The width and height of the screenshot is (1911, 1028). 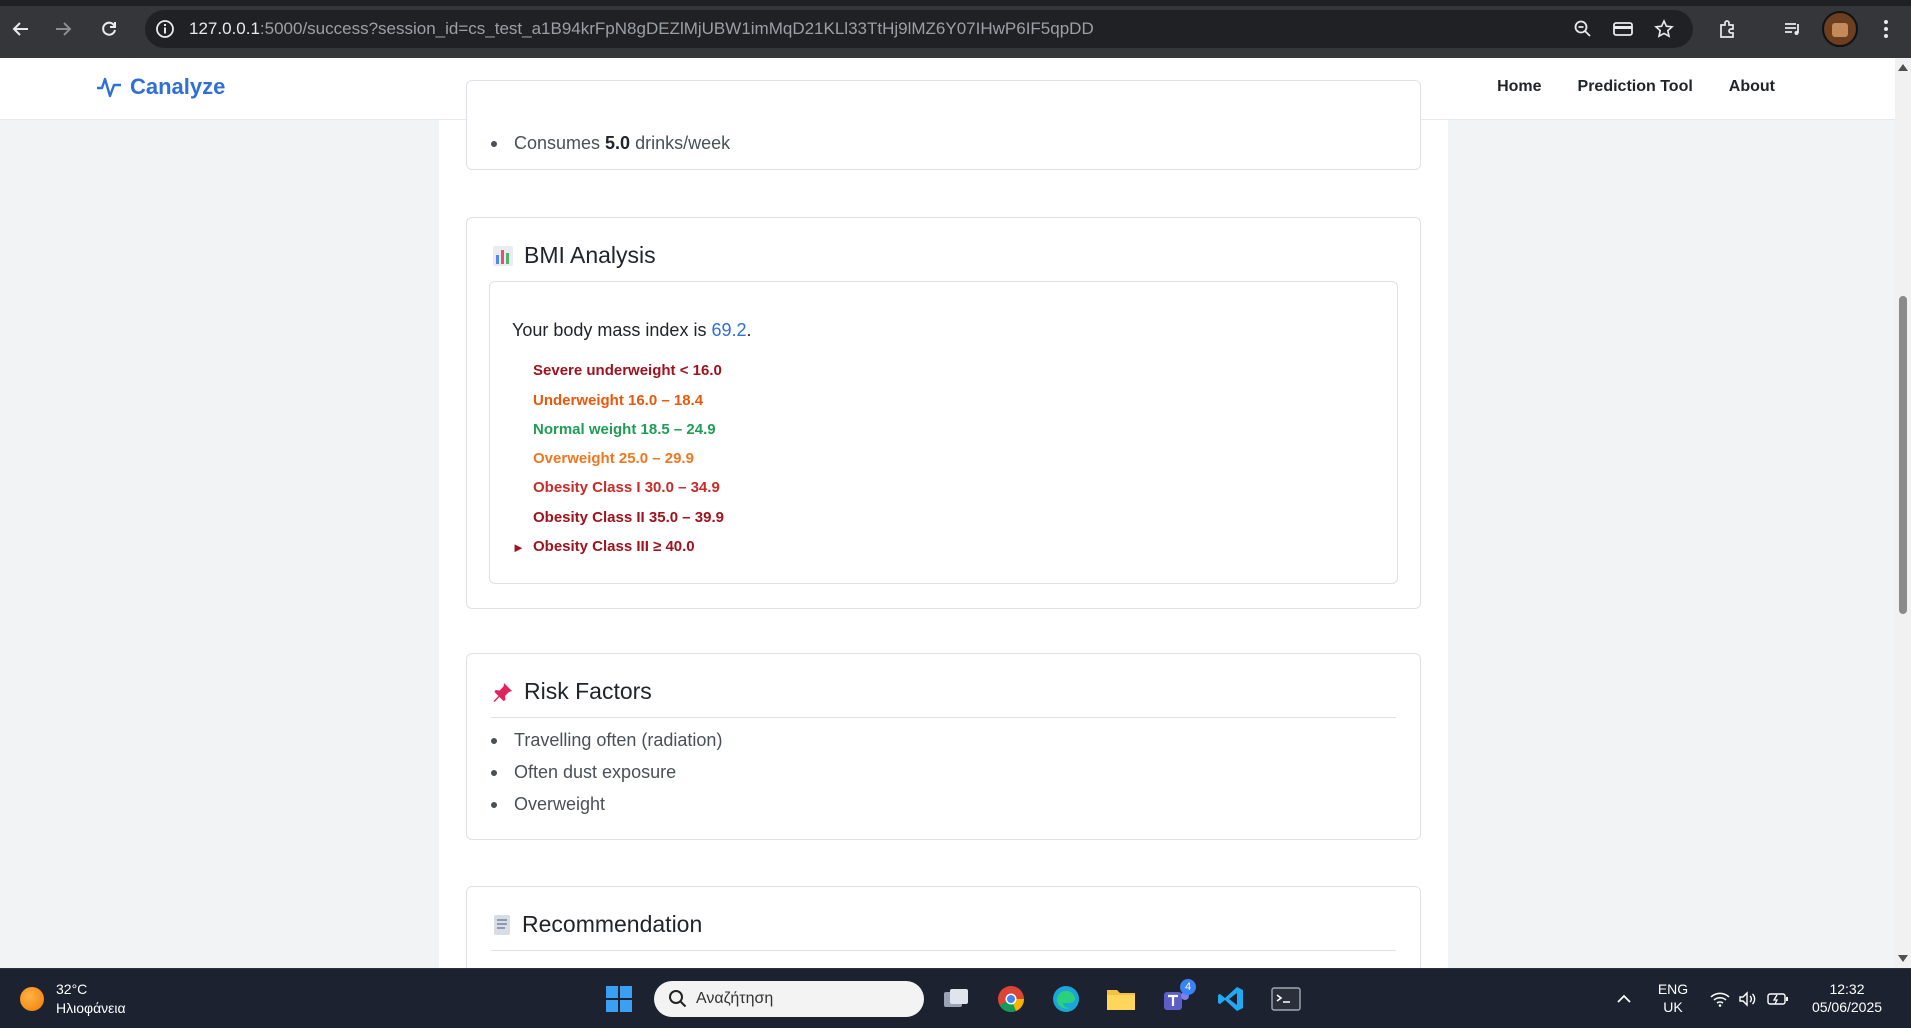 I want to click on extensions-icon, so click(x=1728, y=29).